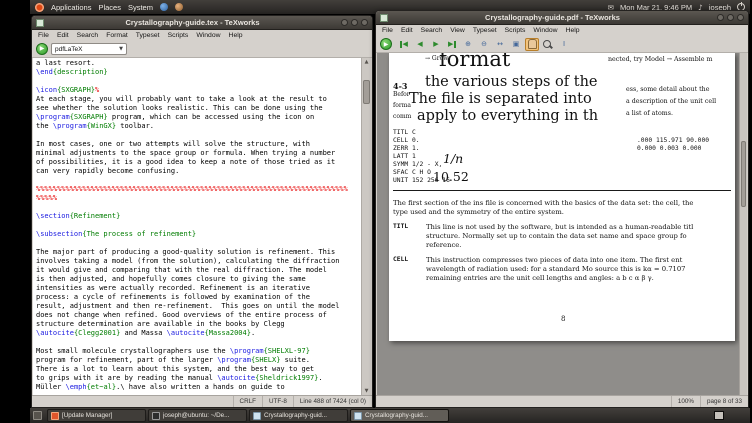 The image size is (752, 423). What do you see at coordinates (452, 44) in the screenshot?
I see `last-page-button: ▶` at bounding box center [452, 44].